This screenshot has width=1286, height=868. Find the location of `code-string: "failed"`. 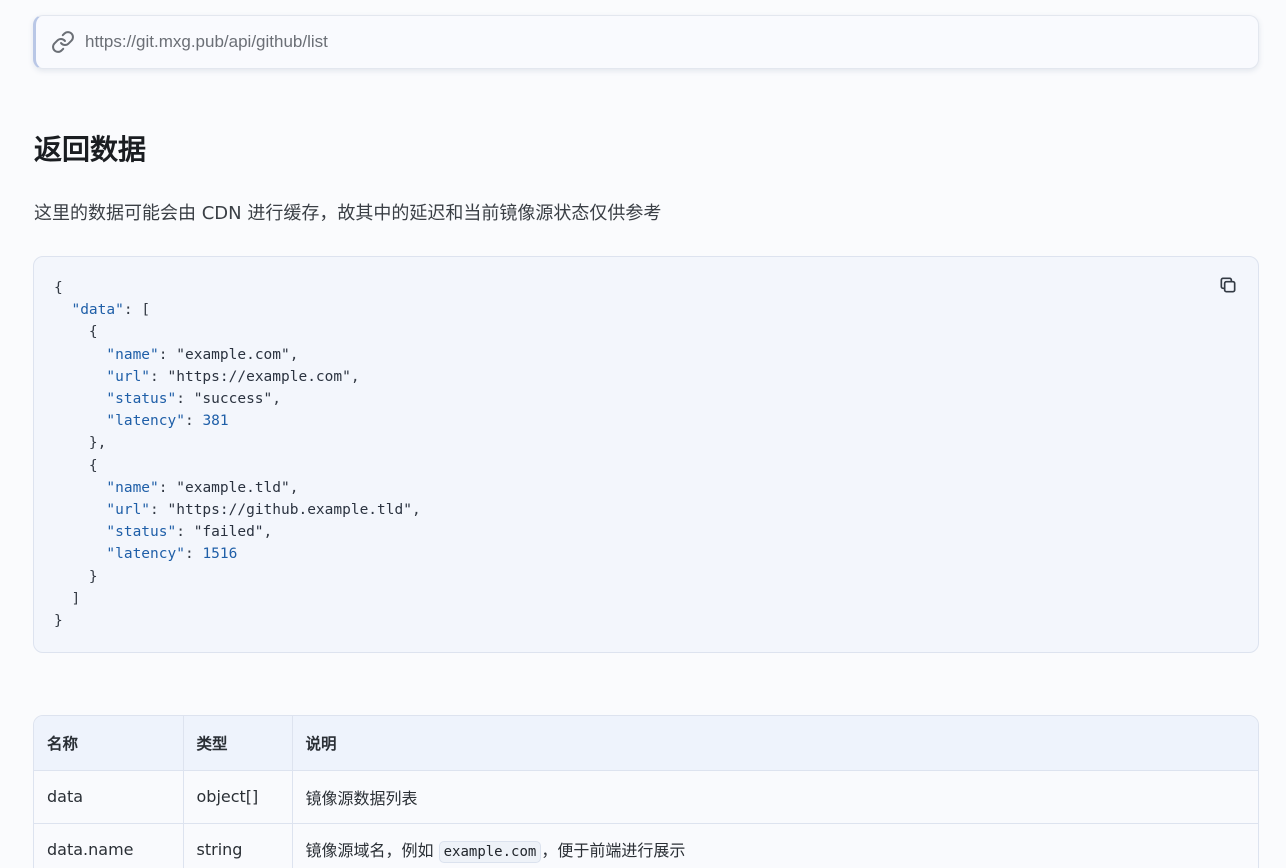

code-string: "failed" is located at coordinates (228, 532).